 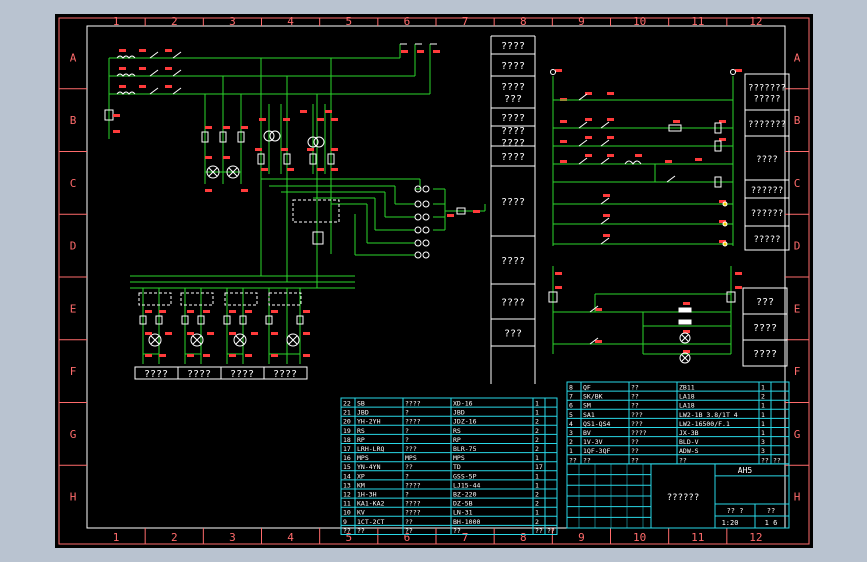 What do you see at coordinates (596, 424) in the screenshot?
I see `bom-cell: QS1-QS4` at bounding box center [596, 424].